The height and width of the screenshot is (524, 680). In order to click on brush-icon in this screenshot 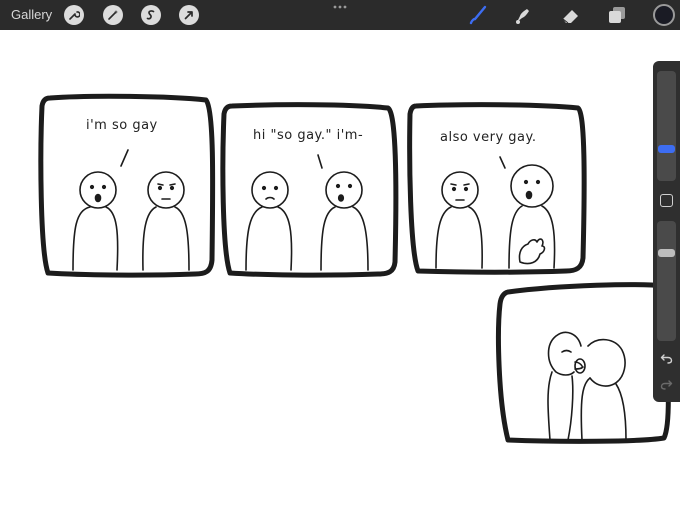, I will do `click(478, 15)`.